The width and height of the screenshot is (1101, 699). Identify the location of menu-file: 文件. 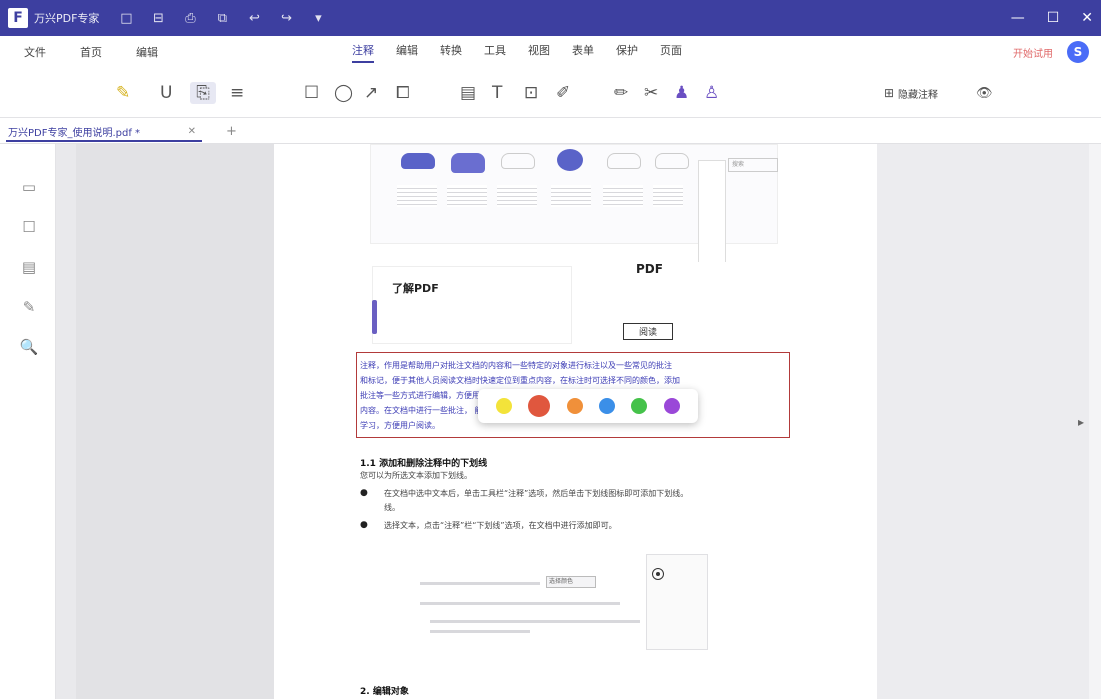
(35, 52).